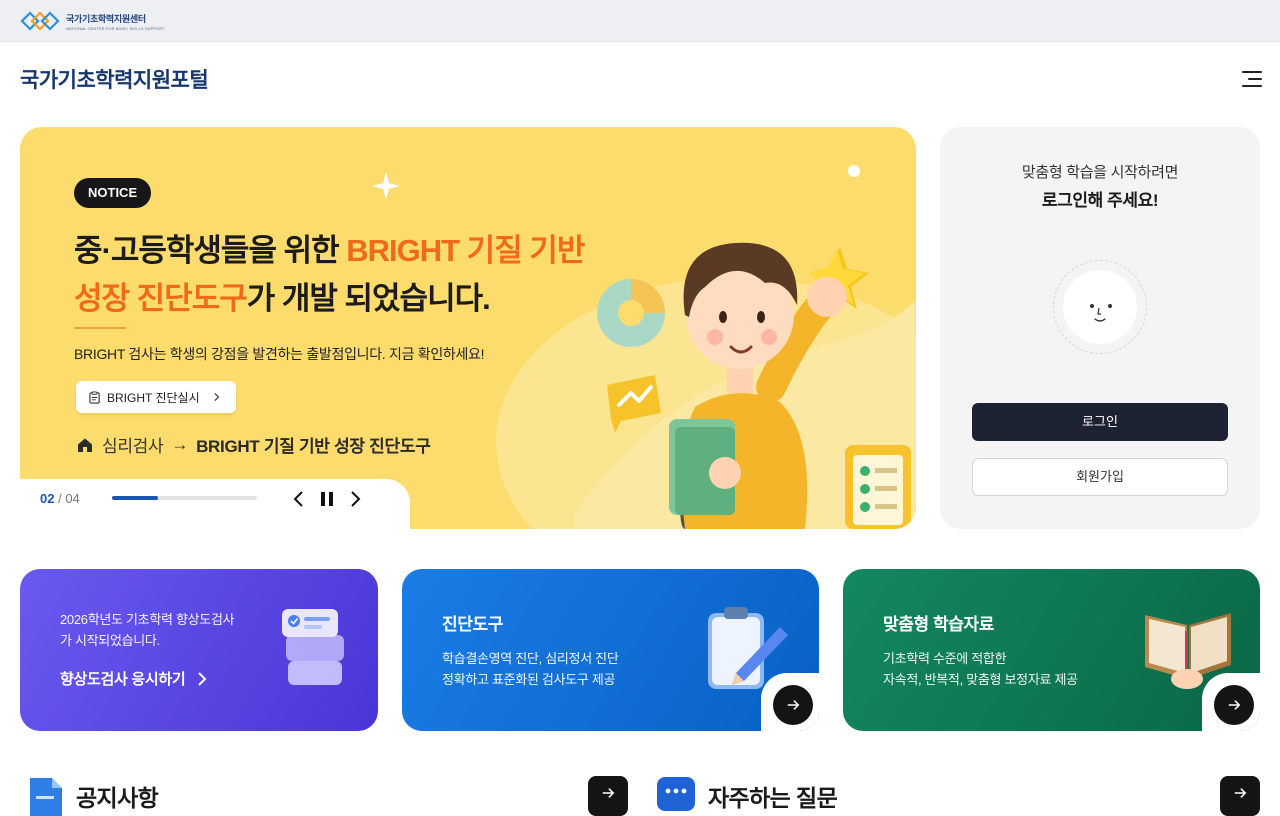 Image resolution: width=1280 pixels, height=816 pixels. What do you see at coordinates (676, 794) in the screenshot?
I see `chat-bubble-icon` at bounding box center [676, 794].